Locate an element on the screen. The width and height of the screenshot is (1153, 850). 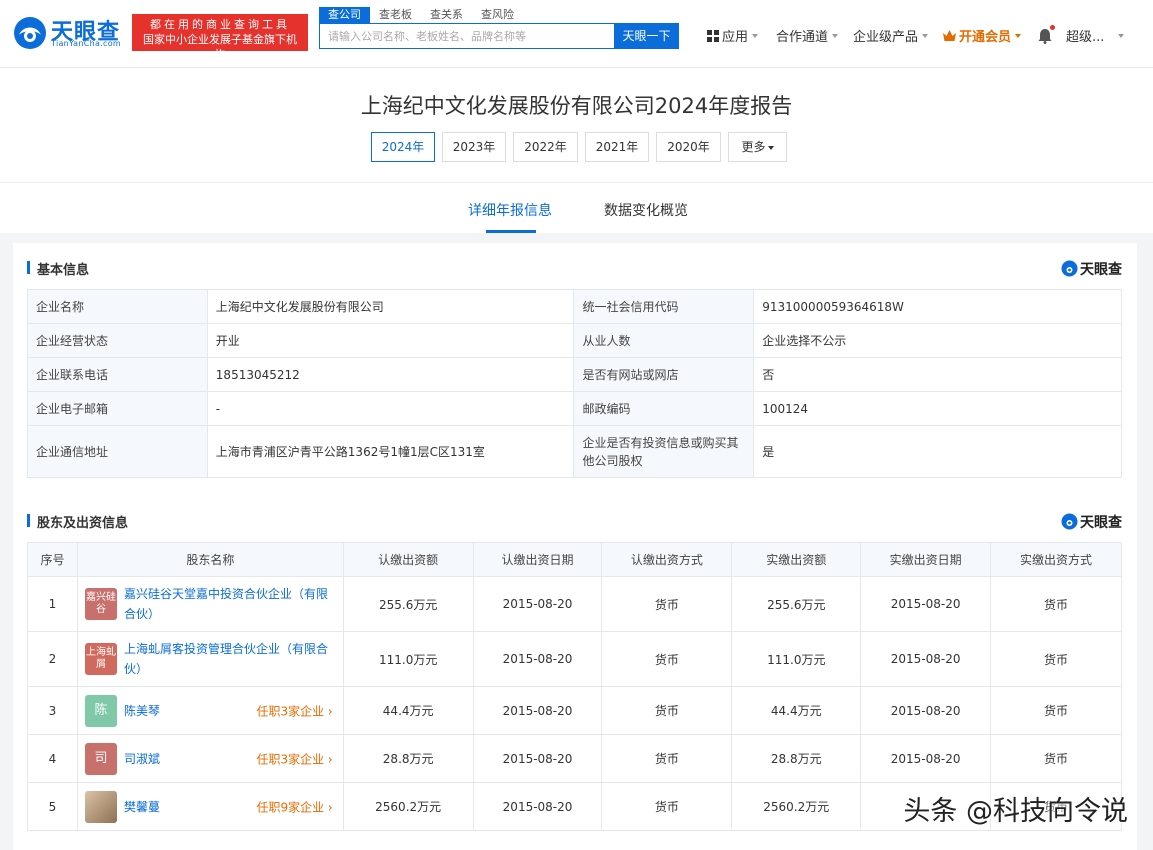
year-2021-button: 2021年 is located at coordinates (617, 147).